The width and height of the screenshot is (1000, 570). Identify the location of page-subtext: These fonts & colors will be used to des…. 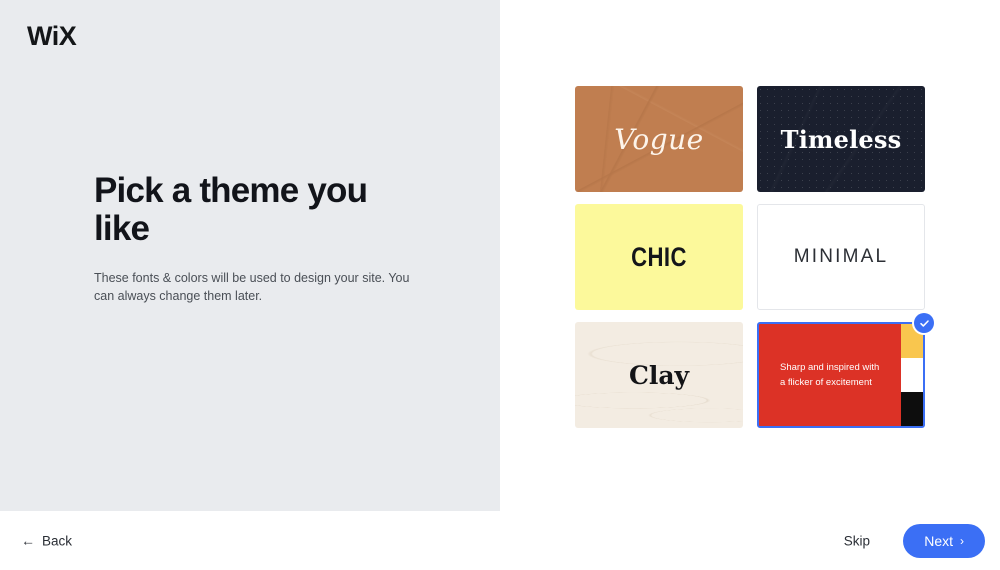
(252, 287).